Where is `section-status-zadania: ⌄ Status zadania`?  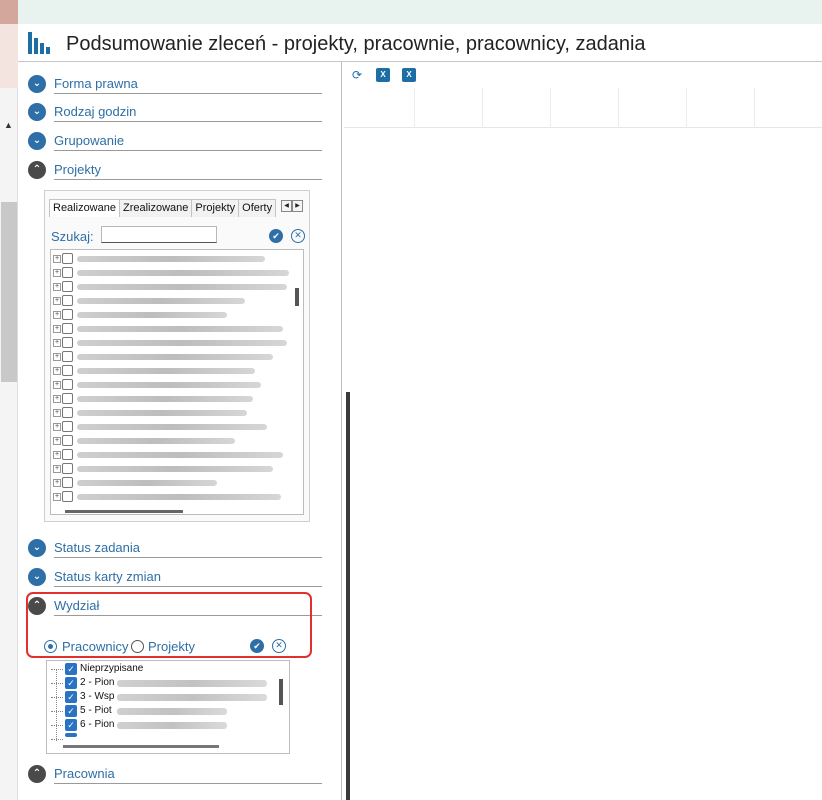 section-status-zadania: ⌄ Status zadania is located at coordinates (175, 548).